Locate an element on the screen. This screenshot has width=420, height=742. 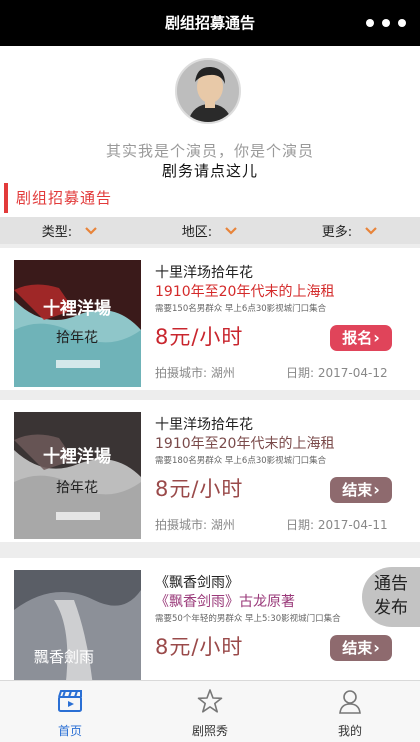
card-subtitle: 《飘香剑雨》古龙原著 is located at coordinates (225, 602).